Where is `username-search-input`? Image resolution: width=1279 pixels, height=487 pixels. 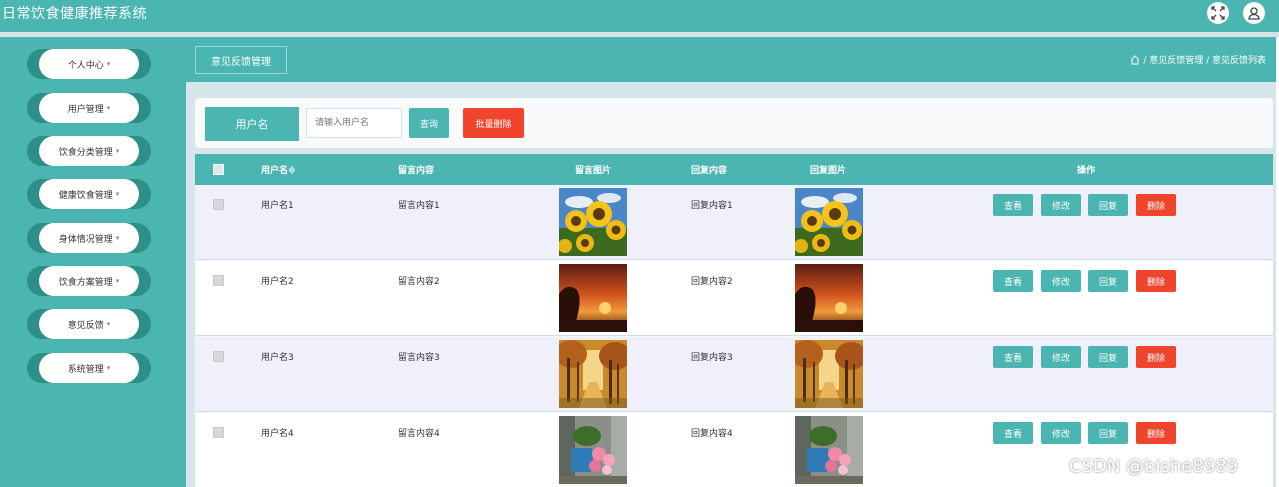
username-search-input is located at coordinates (354, 123).